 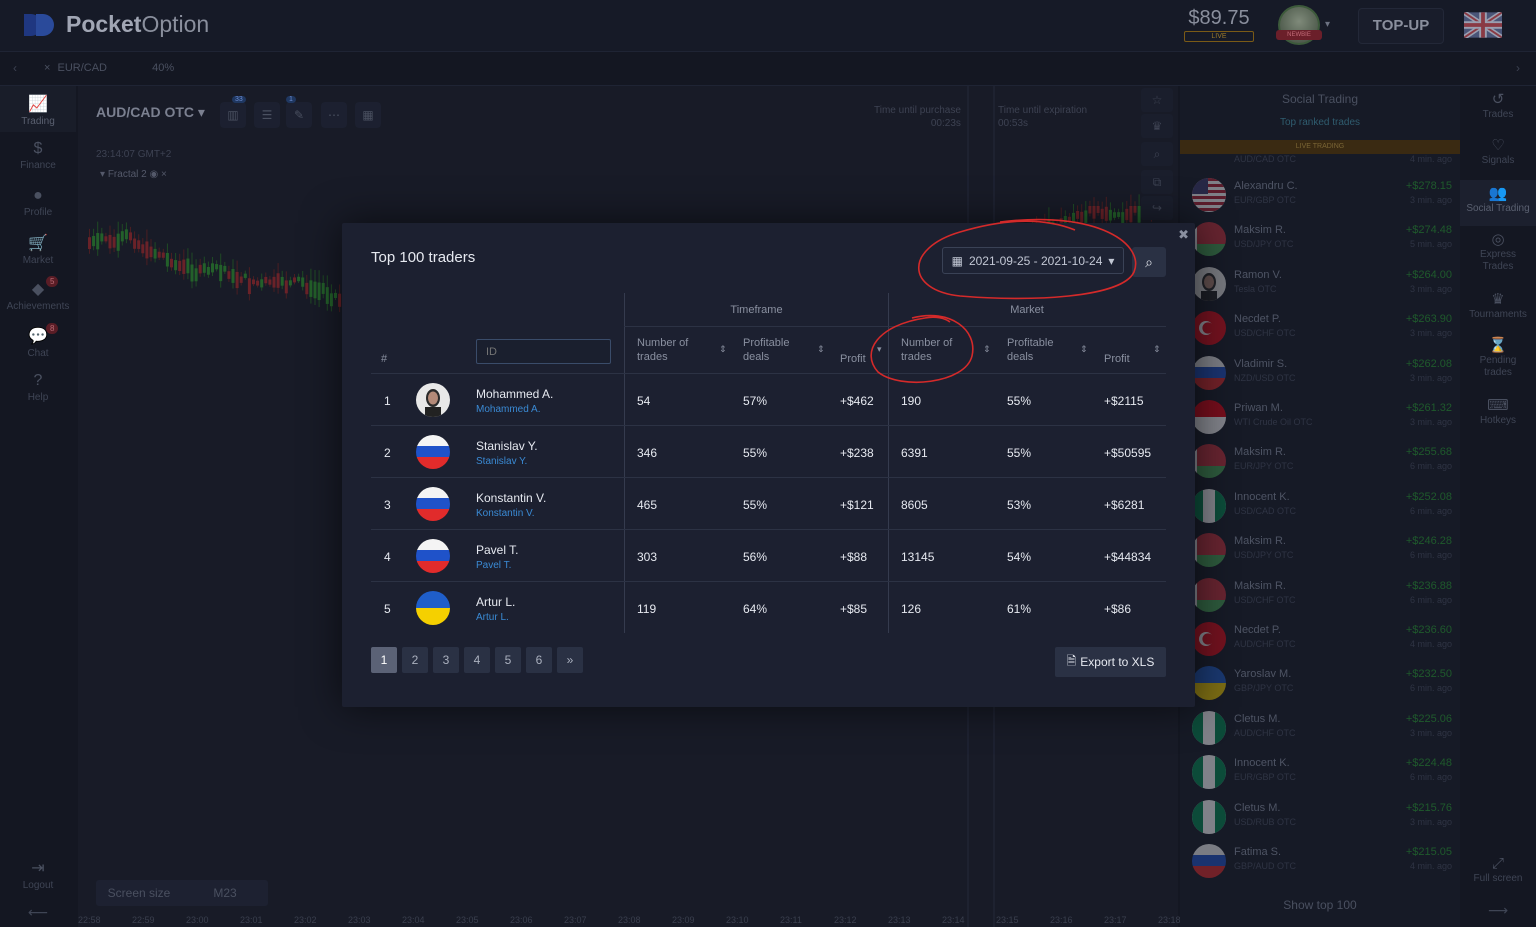 What do you see at coordinates (15, 68) in the screenshot?
I see `chevron-left-icon: ‹` at bounding box center [15, 68].